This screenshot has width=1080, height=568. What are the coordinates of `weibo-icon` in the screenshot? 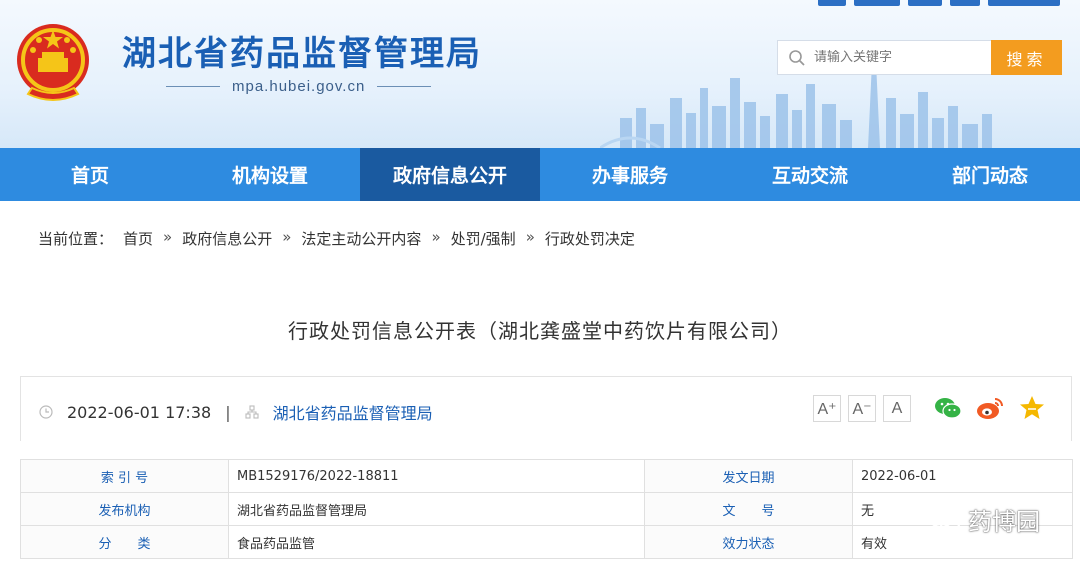 It's located at (990, 408).